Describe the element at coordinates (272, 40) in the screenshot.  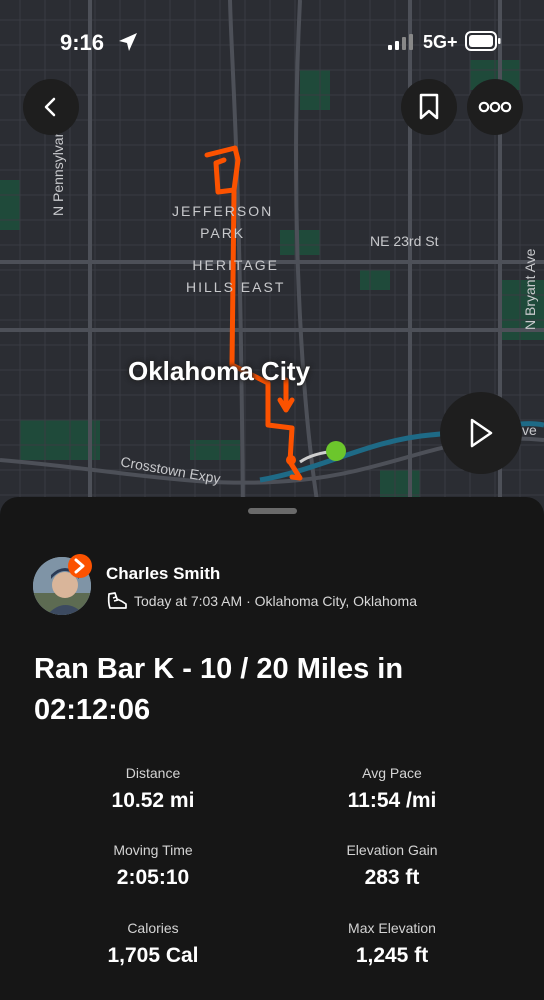
I see `status-bar: 9:16 5G+` at that location.